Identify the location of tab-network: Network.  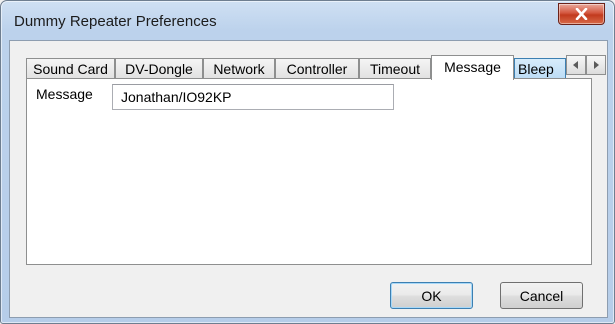
(239, 68).